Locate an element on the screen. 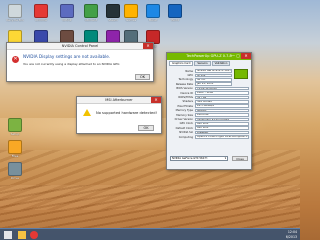 The image size is (320, 240). gpuz-row-label: GPU is located at coordinates (190, 75).